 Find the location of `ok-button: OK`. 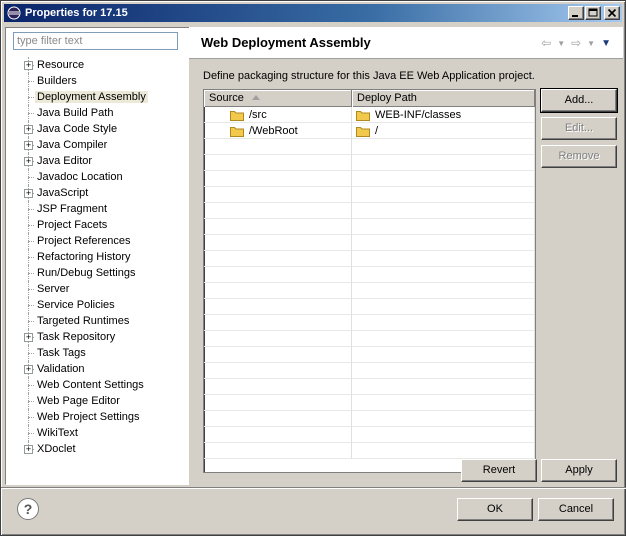

ok-button: OK is located at coordinates (495, 509).